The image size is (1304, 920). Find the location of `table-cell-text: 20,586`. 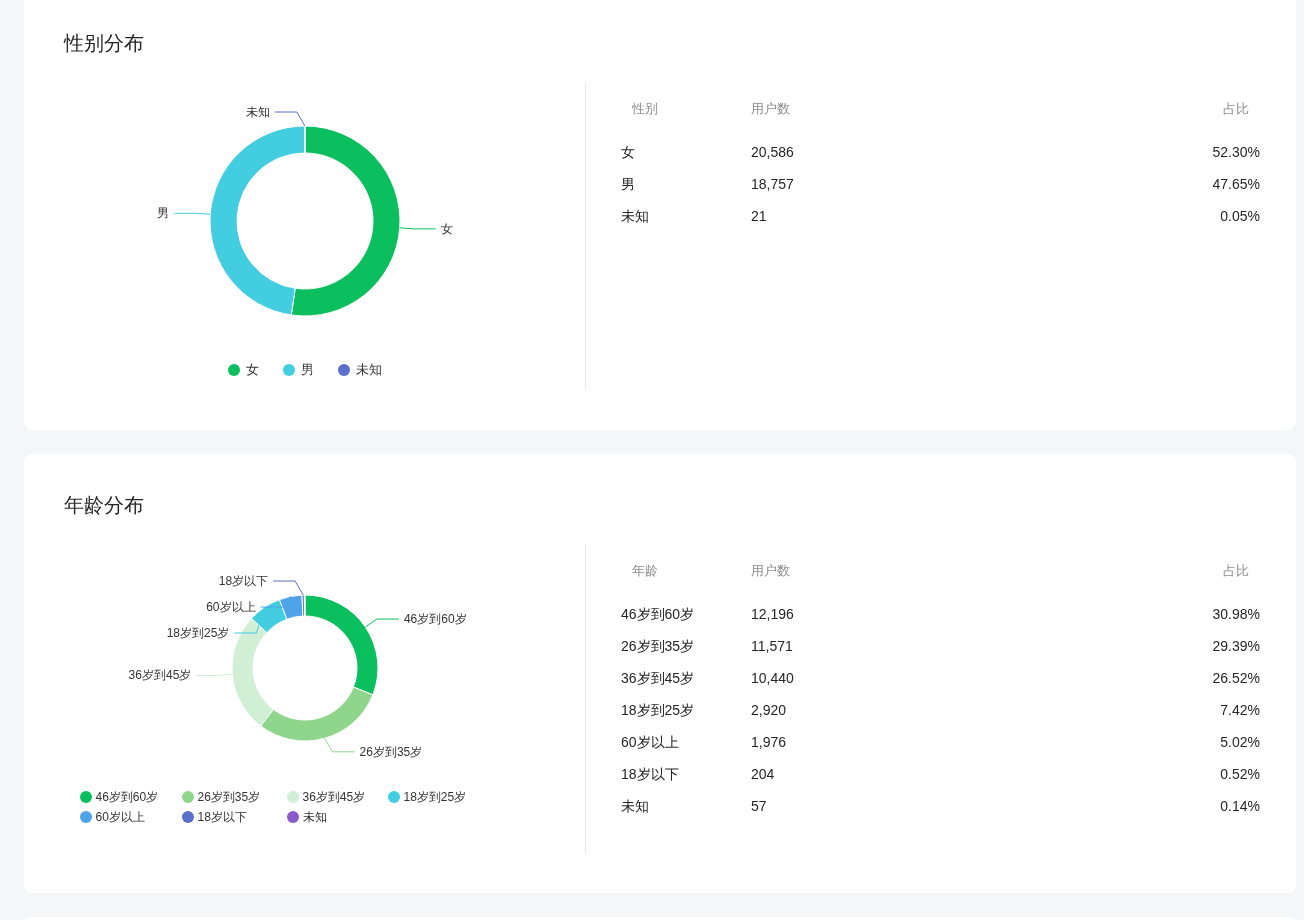

table-cell-text: 20,586 is located at coordinates (773, 152).